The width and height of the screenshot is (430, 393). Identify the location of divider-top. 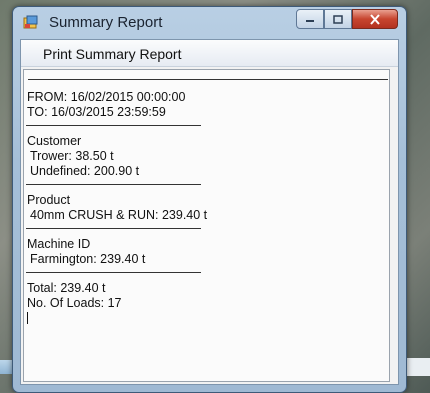
(208, 79).